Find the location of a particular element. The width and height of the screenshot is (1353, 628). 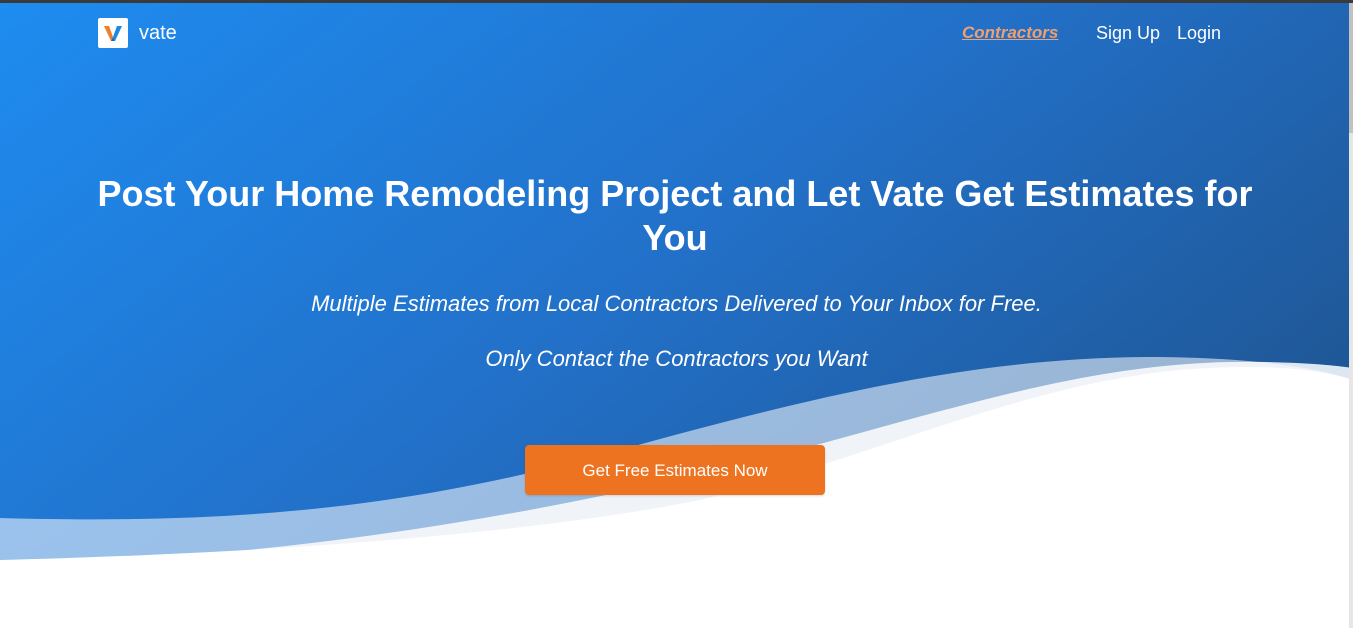

scrollbar-thumb is located at coordinates (1351, 68).